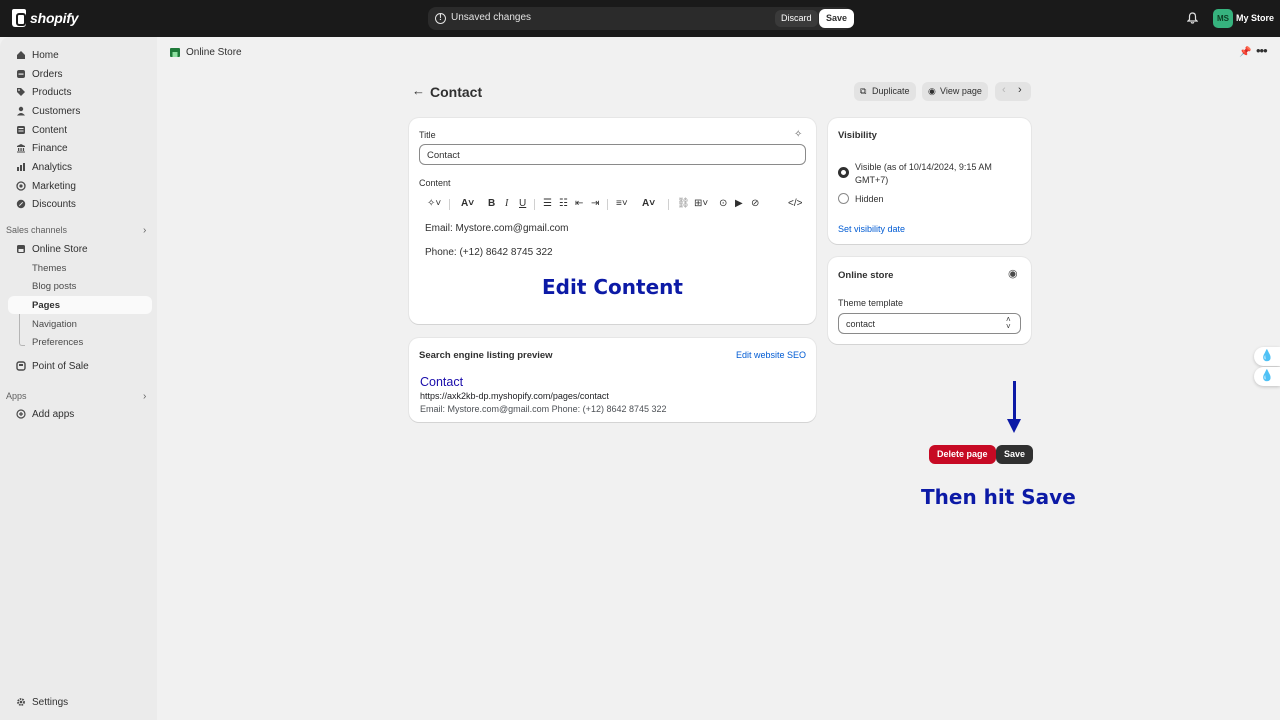 Image resolution: width=1280 pixels, height=720 pixels. I want to click on magic-sparkle-icon: ✧, so click(798, 134).